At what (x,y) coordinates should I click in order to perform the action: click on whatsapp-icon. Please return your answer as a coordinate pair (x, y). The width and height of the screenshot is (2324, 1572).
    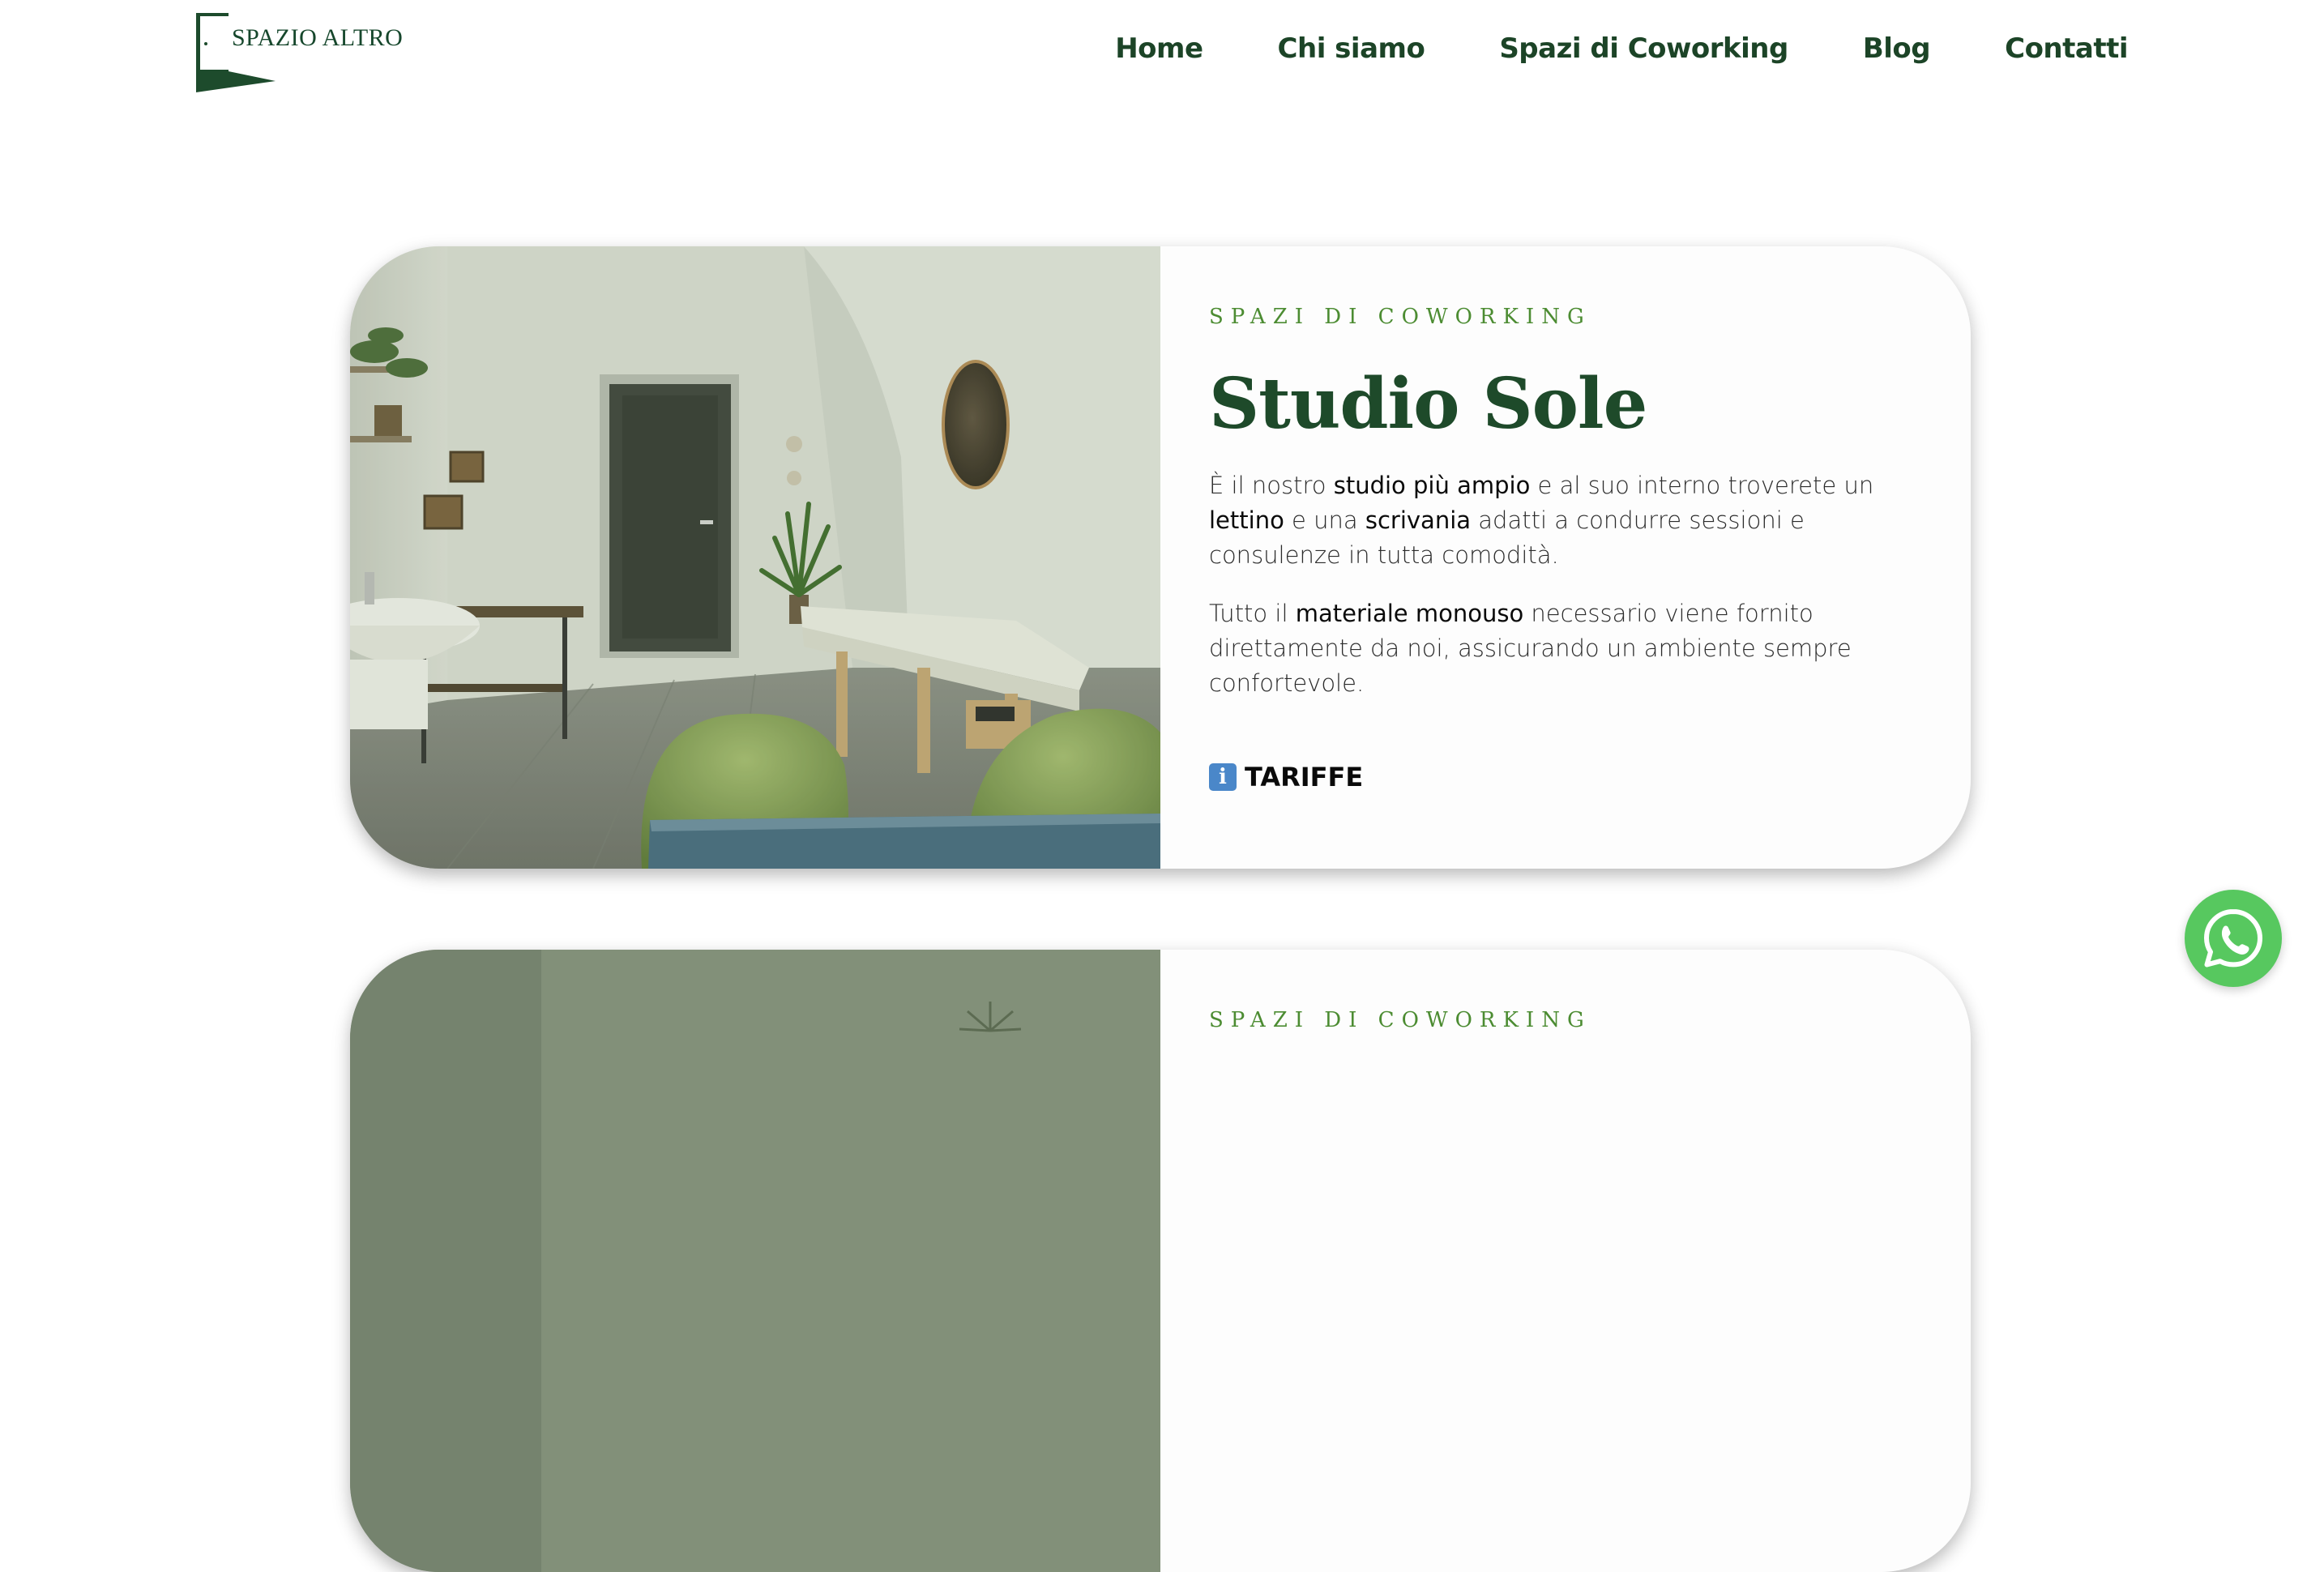
    Looking at the image, I should click on (2233, 939).